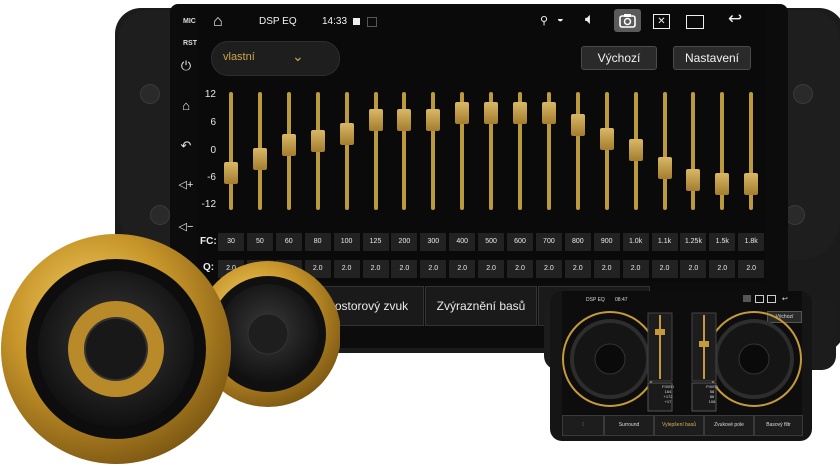 The width and height of the screenshot is (840, 466). Describe the element at coordinates (664, 242) in the screenshot. I see `fc-cell: 1.1k` at that location.